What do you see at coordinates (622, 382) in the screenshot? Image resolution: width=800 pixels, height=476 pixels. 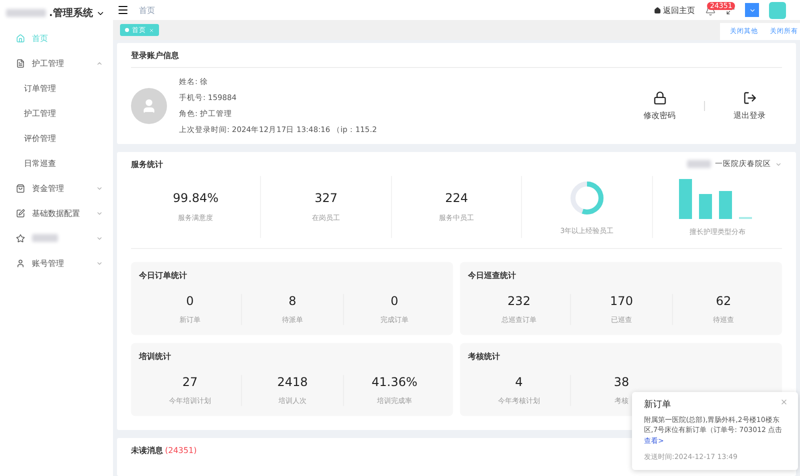 I see `stat-value: 38` at bounding box center [622, 382].